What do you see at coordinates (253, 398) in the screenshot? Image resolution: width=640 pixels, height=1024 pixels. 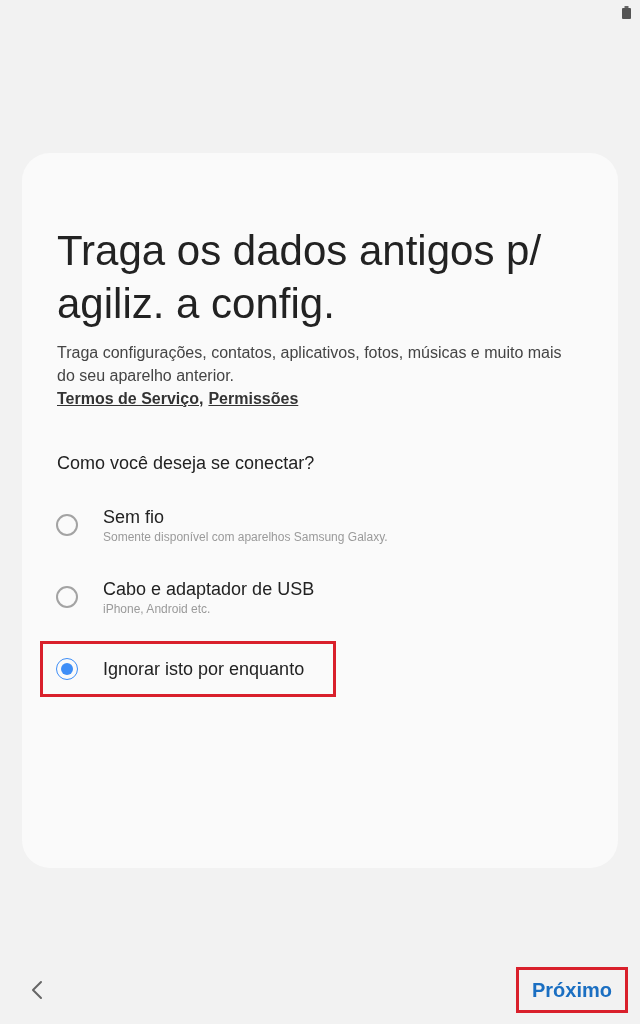 I see `permissions-link: Permissões` at bounding box center [253, 398].